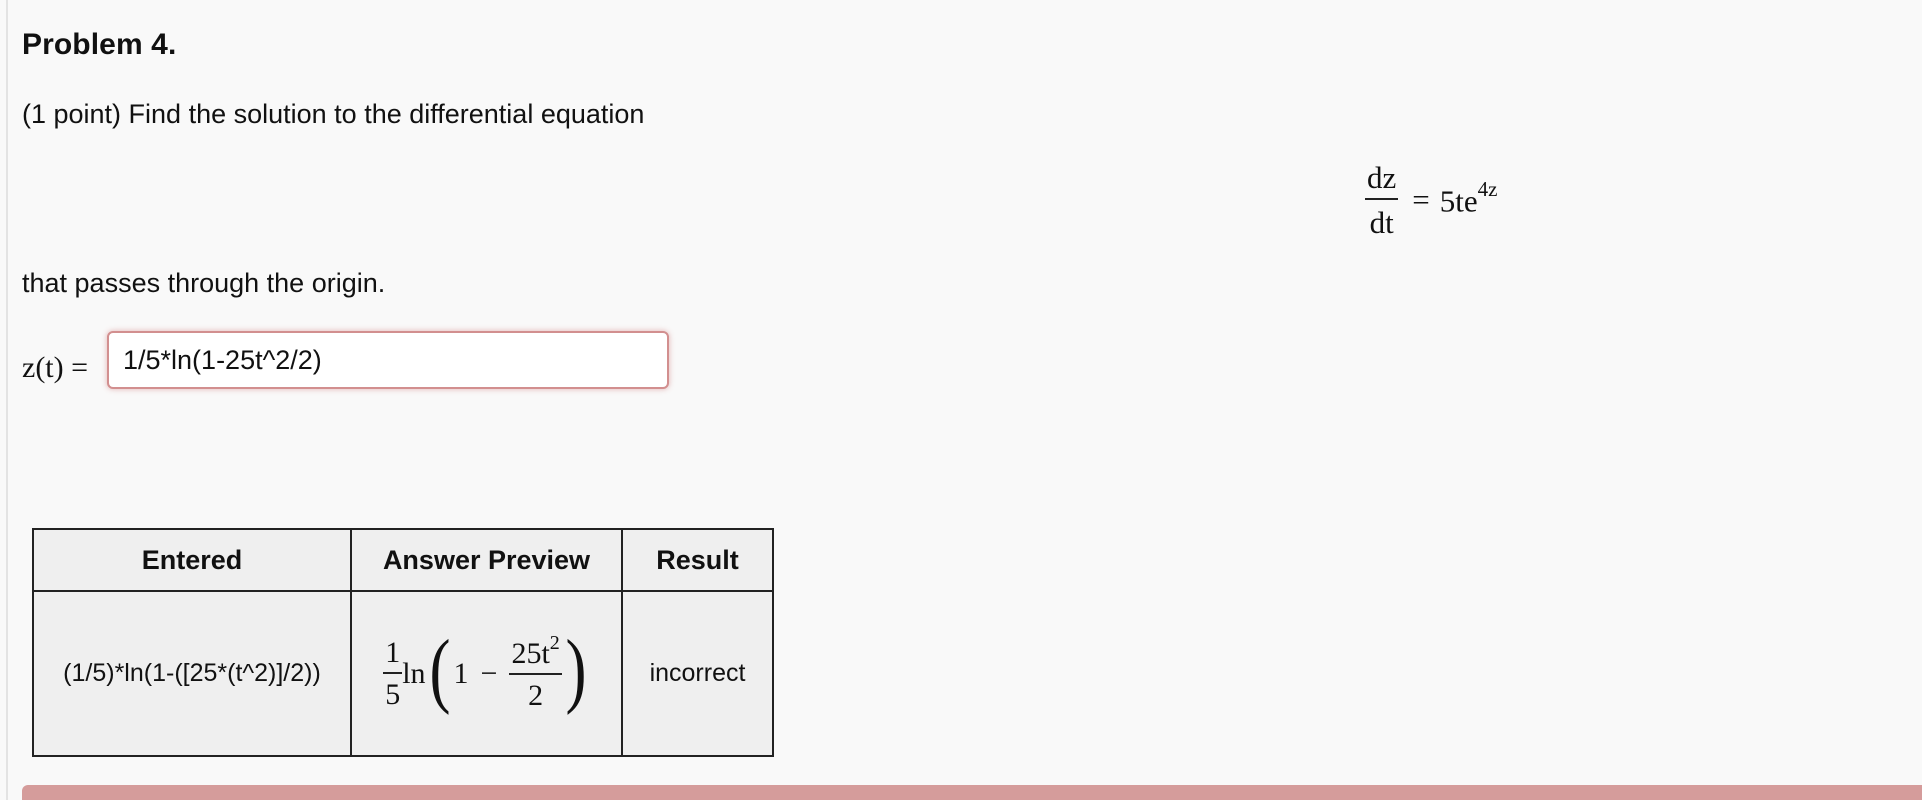  I want to click on problem-condition: that passes through the origin., so click(204, 283).